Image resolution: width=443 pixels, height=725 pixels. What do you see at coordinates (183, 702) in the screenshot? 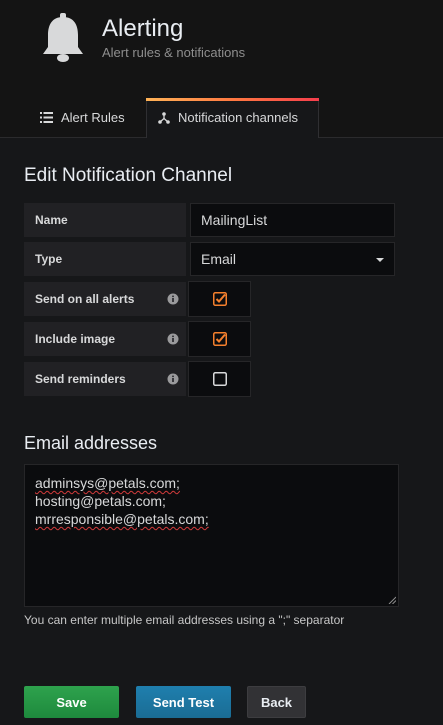
I see `send-test-button: Send Test` at bounding box center [183, 702].